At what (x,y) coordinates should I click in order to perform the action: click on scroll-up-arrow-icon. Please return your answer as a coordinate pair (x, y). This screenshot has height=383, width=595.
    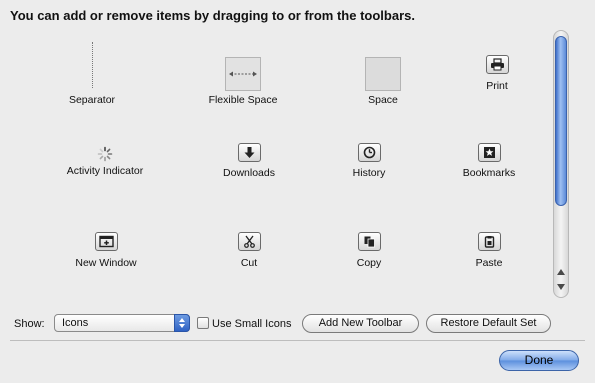
    Looking at the image, I should click on (561, 272).